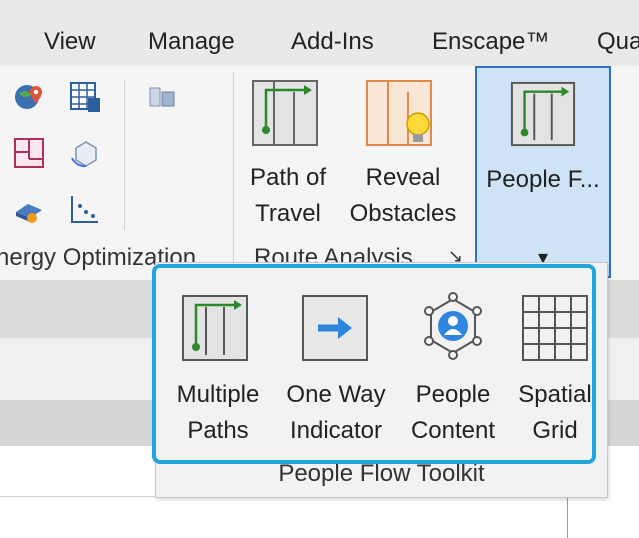 Image resolution: width=639 pixels, height=538 pixels. Describe the element at coordinates (85, 97) in the screenshot. I see `spreadsheet-icon` at that location.